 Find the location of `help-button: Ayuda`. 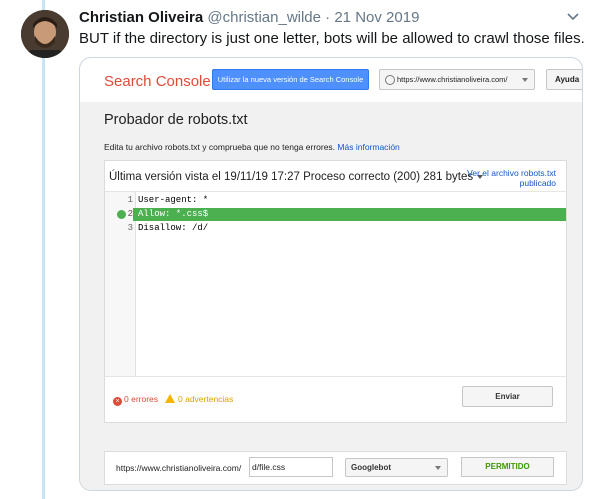

help-button: Ayuda is located at coordinates (564, 79).